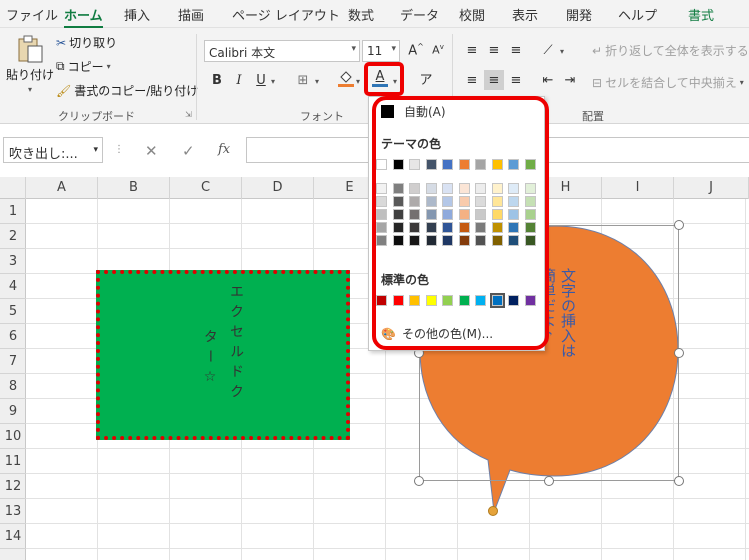 This screenshot has width=749, height=560. I want to click on tab-formulas: 数式, so click(361, 14).